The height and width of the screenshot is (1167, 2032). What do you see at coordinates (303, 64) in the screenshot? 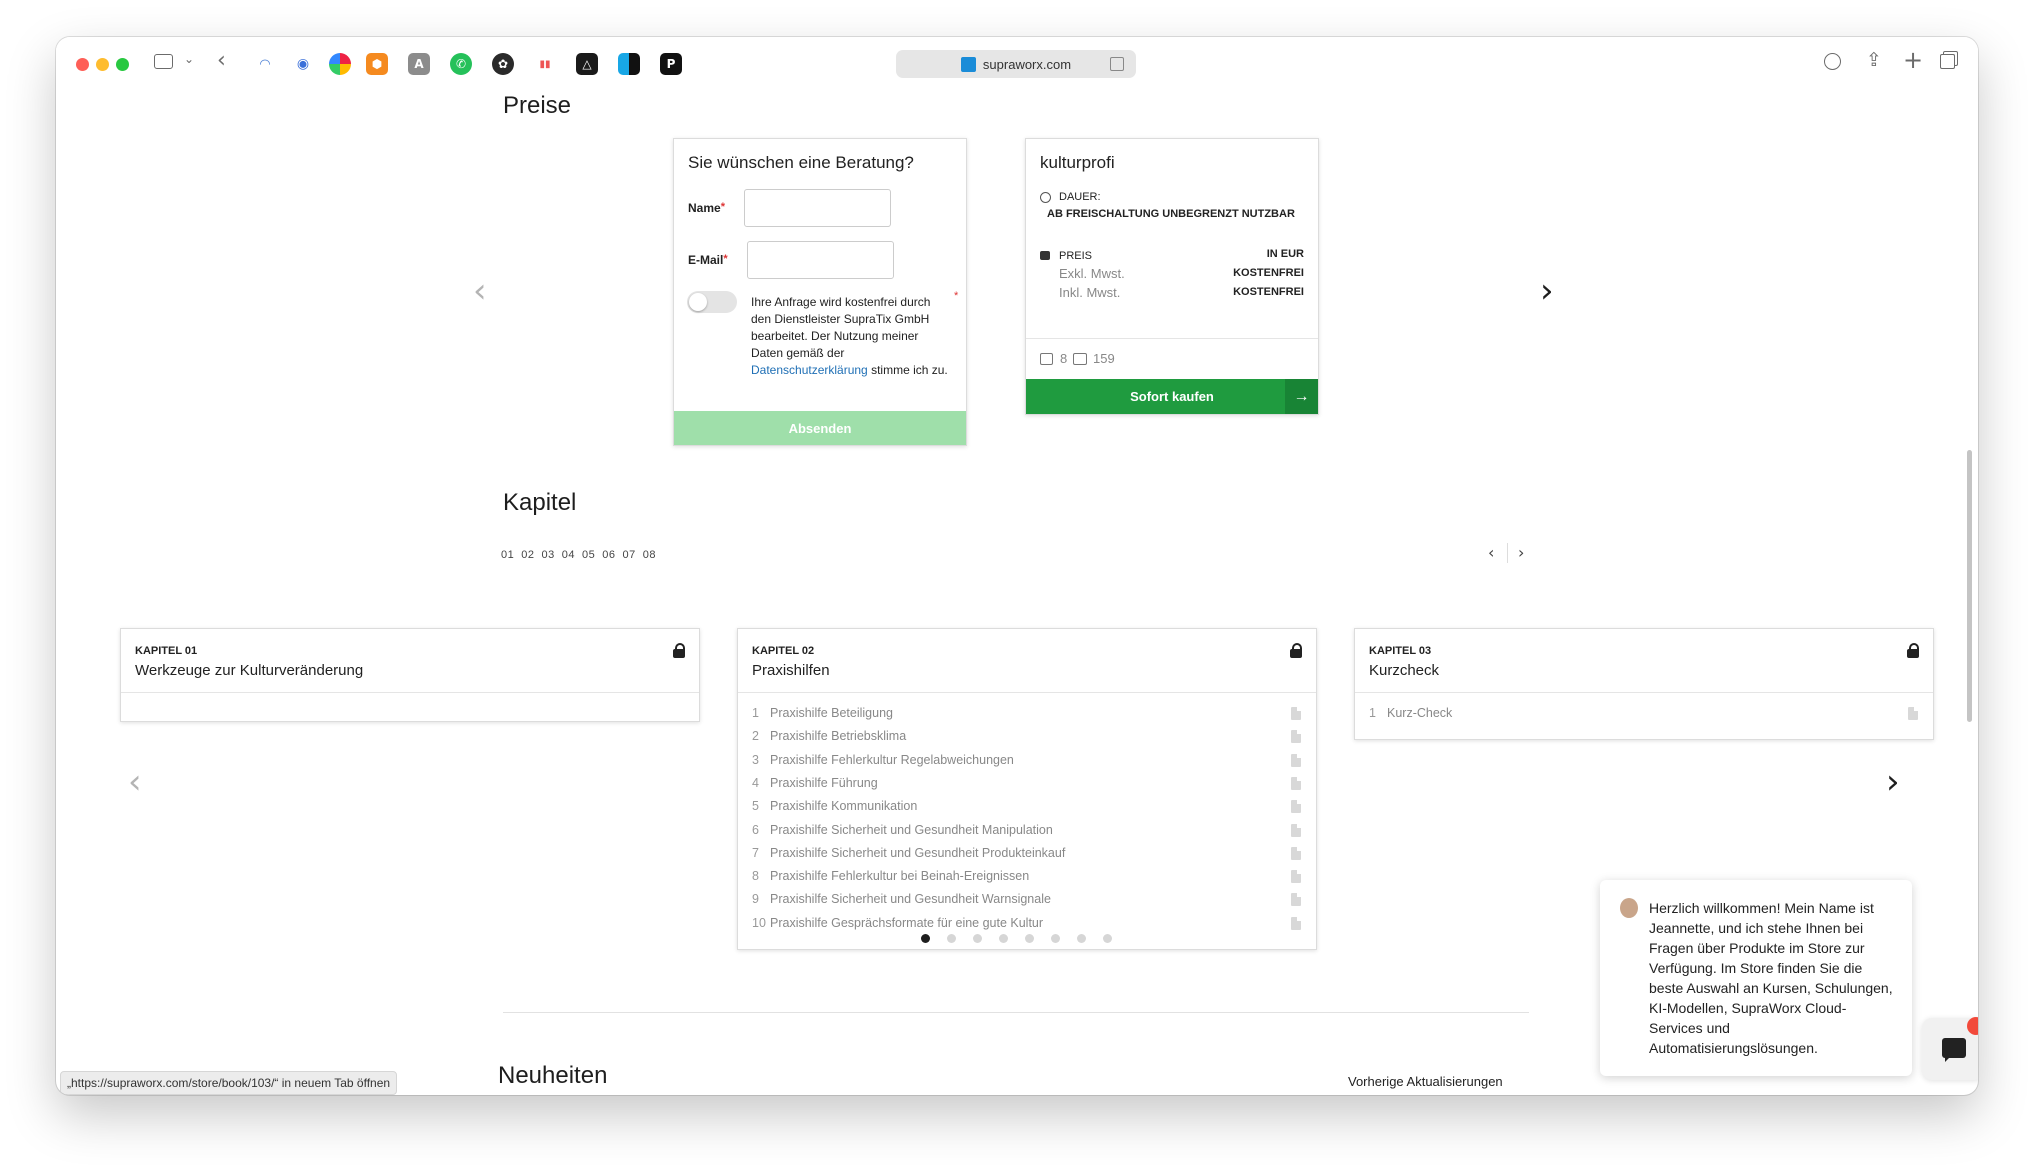
I see `radar-extension-icon: ◉` at bounding box center [303, 64].